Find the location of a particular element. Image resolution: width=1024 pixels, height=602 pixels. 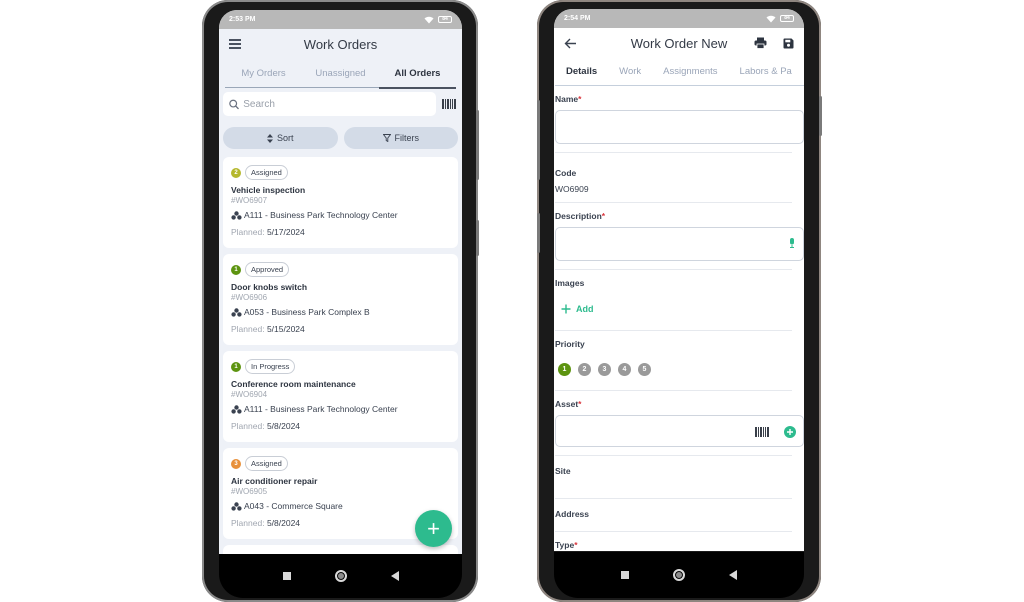

search-row is located at coordinates (340, 104).